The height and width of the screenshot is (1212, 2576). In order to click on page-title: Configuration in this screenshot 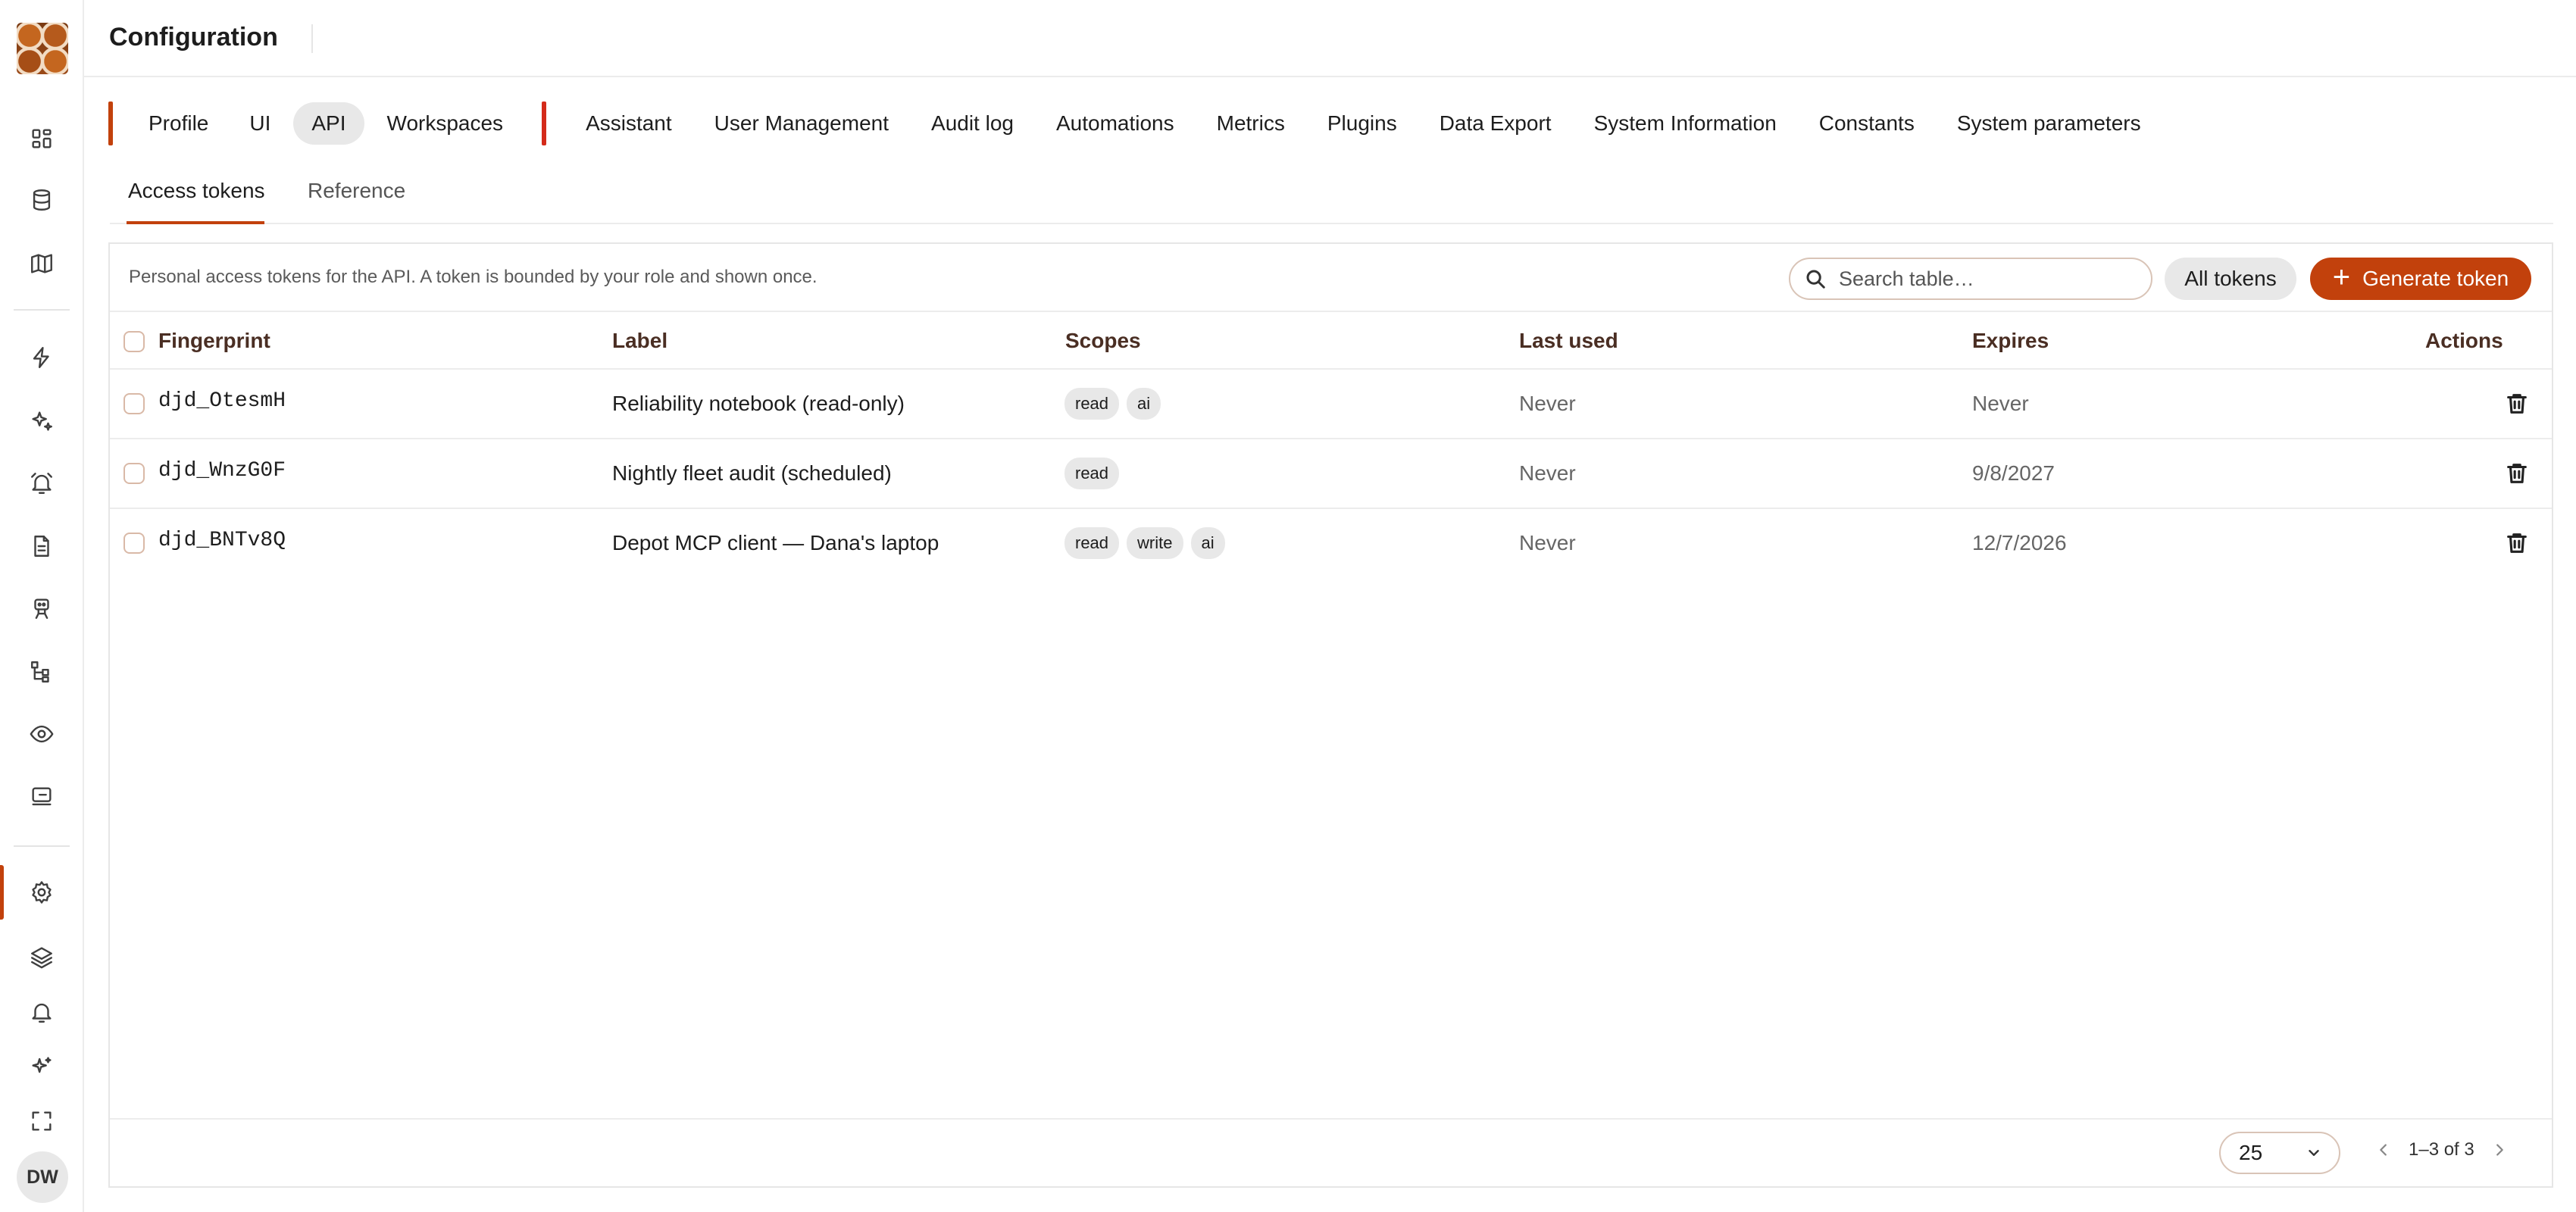, I will do `click(193, 37)`.